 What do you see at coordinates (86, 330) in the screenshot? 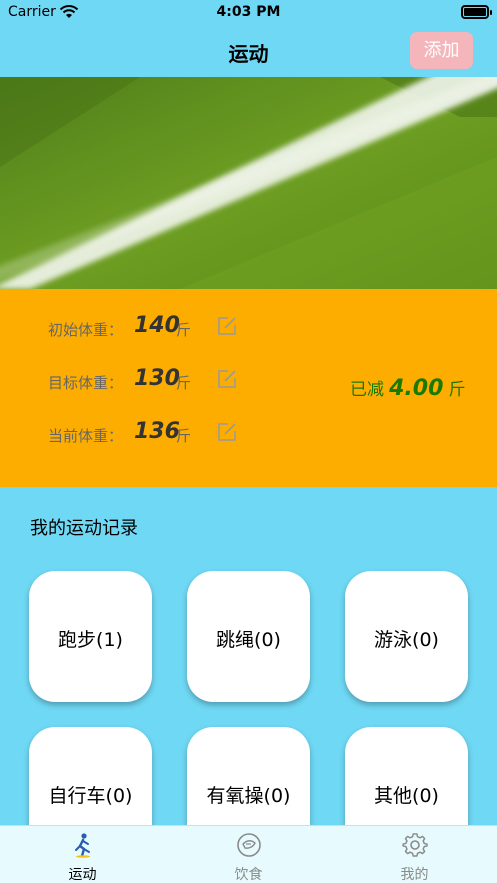
I see `initial-weight-label: 初始体重：` at bounding box center [86, 330].